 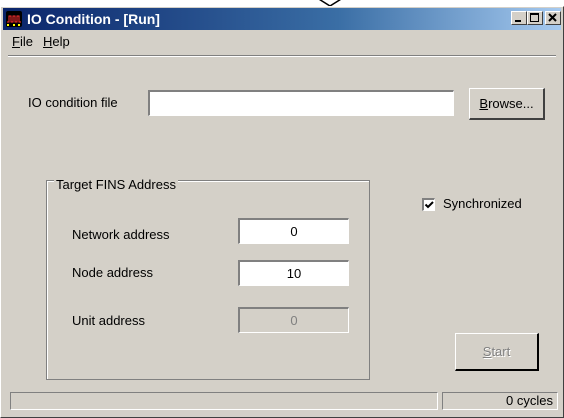 What do you see at coordinates (519, 18) in the screenshot?
I see `minimize-button` at bounding box center [519, 18].